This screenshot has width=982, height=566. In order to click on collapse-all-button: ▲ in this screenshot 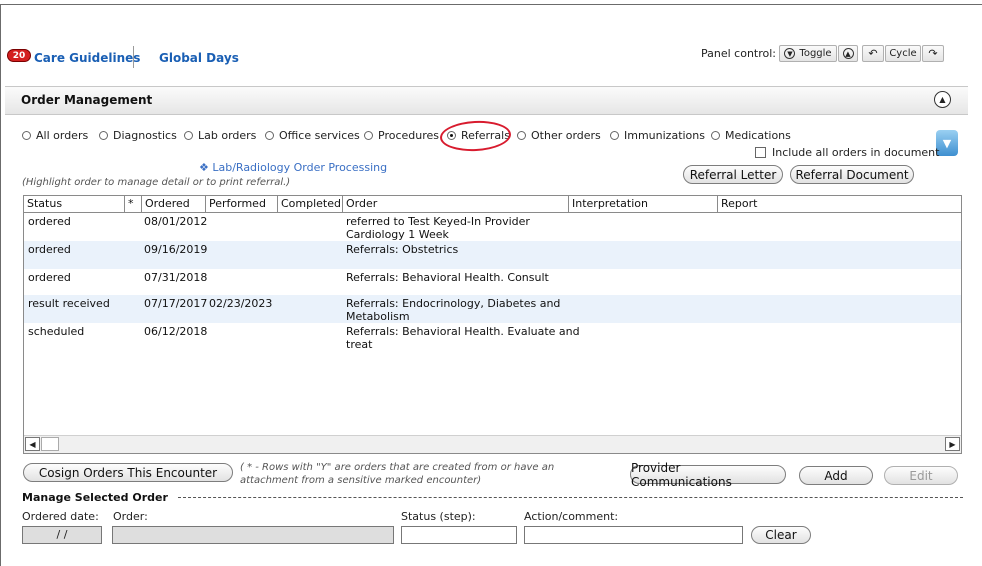, I will do `click(848, 53)`.